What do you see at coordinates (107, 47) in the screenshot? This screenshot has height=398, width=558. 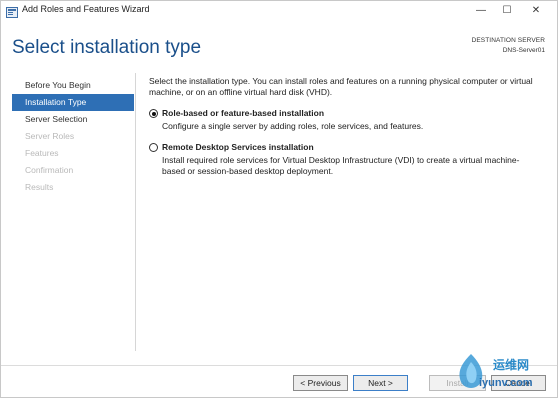 I see `page-title: Select installation type` at bounding box center [107, 47].